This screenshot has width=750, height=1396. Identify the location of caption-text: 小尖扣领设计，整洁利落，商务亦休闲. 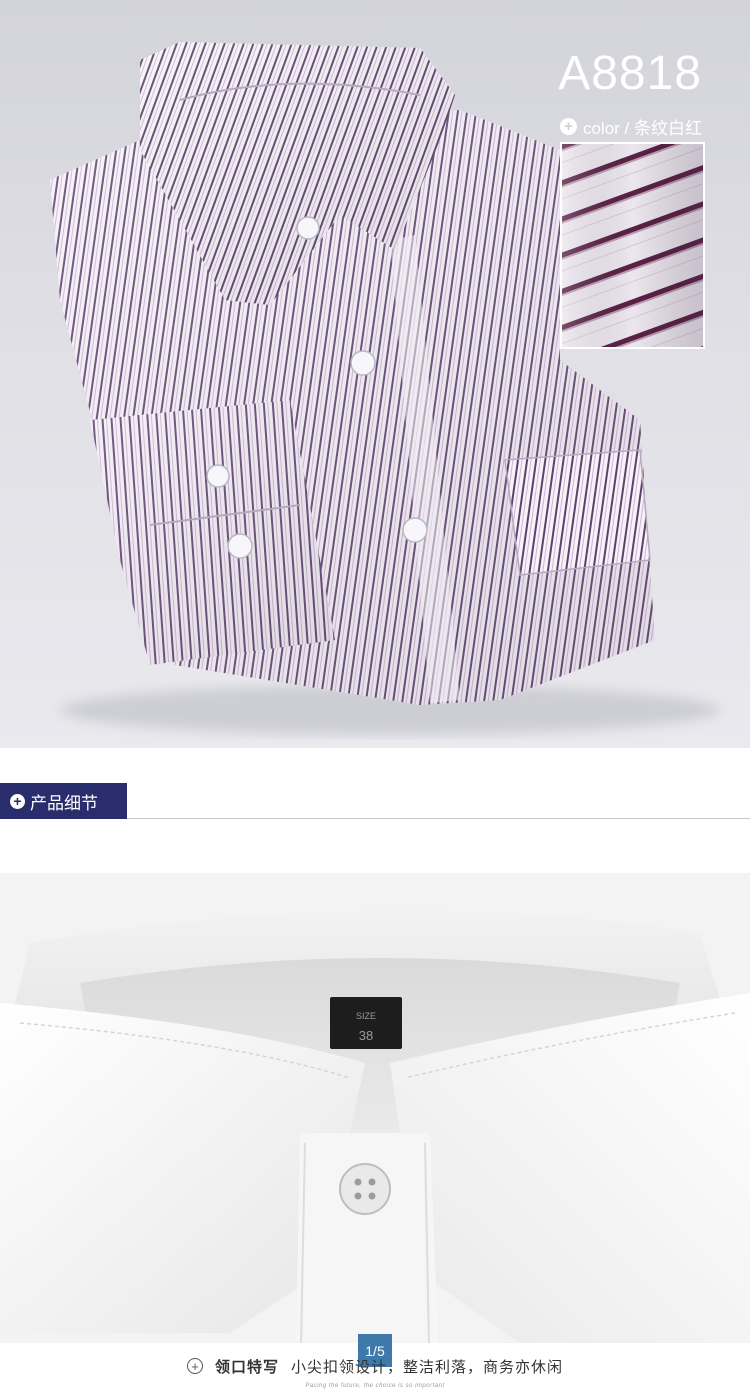
(427, 1367).